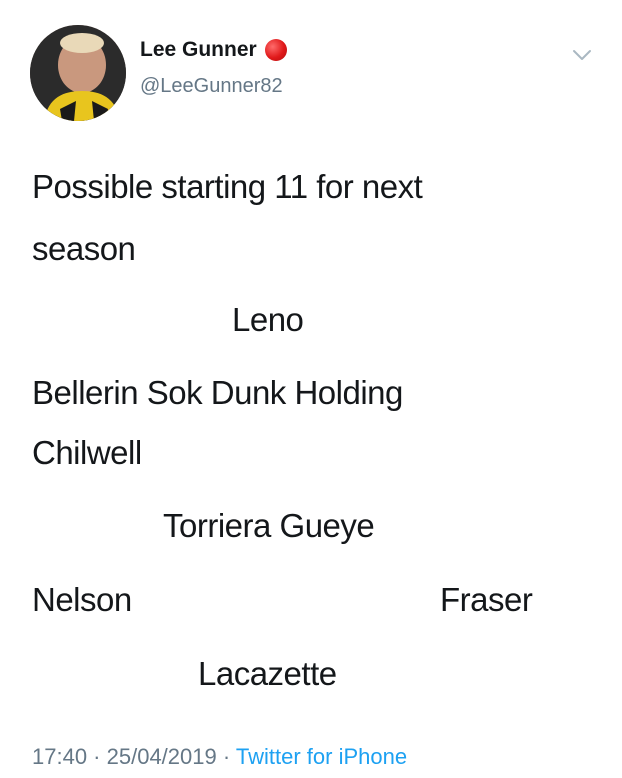 The width and height of the screenshot is (622, 778). Describe the element at coordinates (84, 248) in the screenshot. I see `tweet-text-line: season` at that location.